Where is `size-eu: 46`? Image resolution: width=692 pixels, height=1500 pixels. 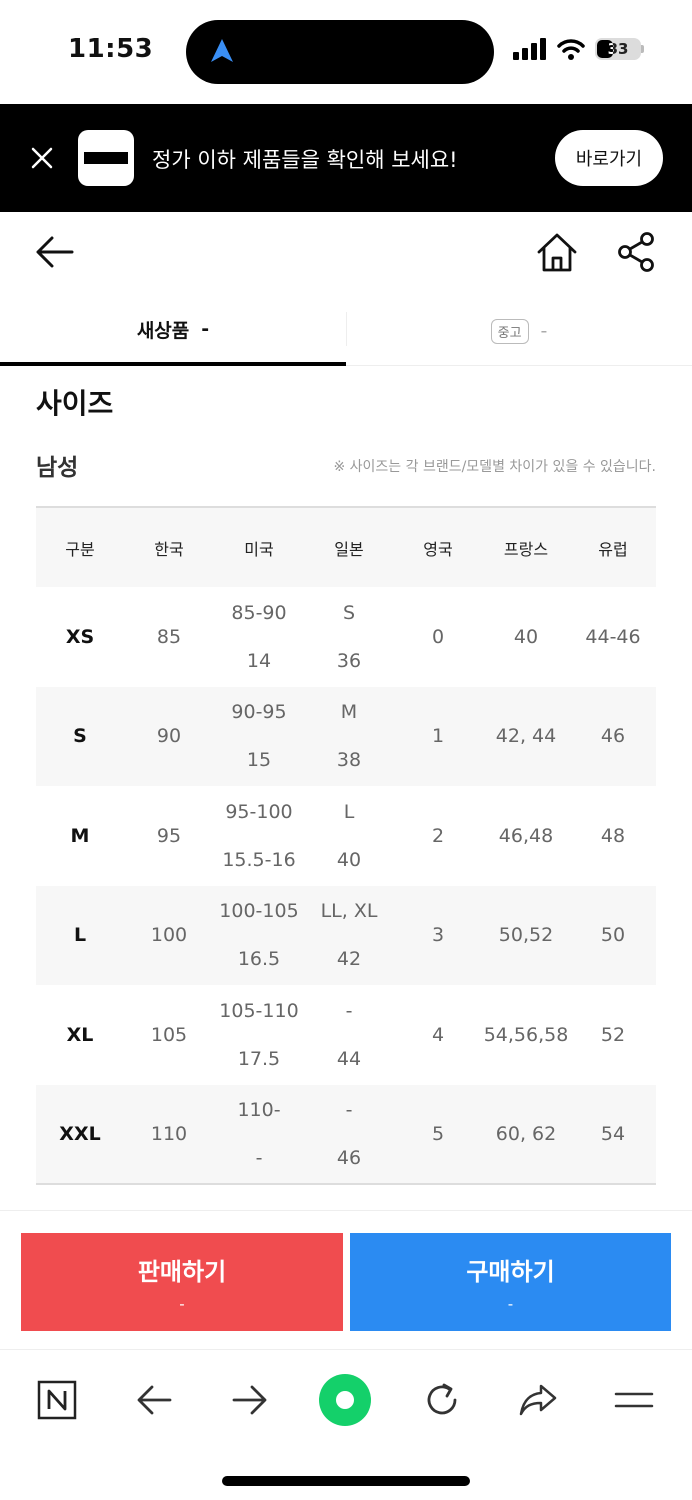
size-eu: 46 is located at coordinates (613, 736).